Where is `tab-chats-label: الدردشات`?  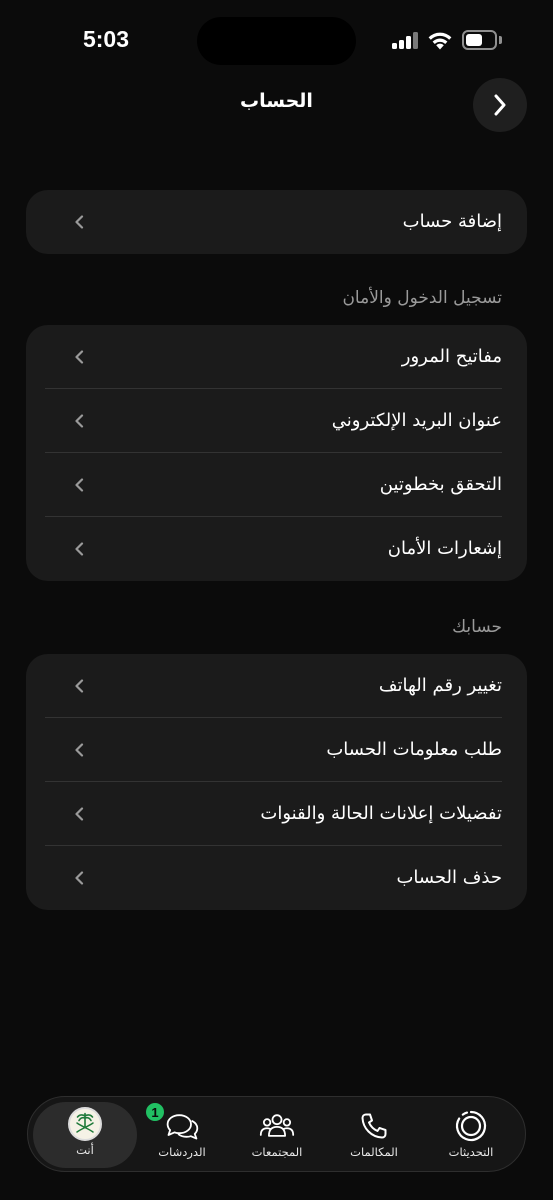
tab-chats-label: الدردشات is located at coordinates (182, 1152).